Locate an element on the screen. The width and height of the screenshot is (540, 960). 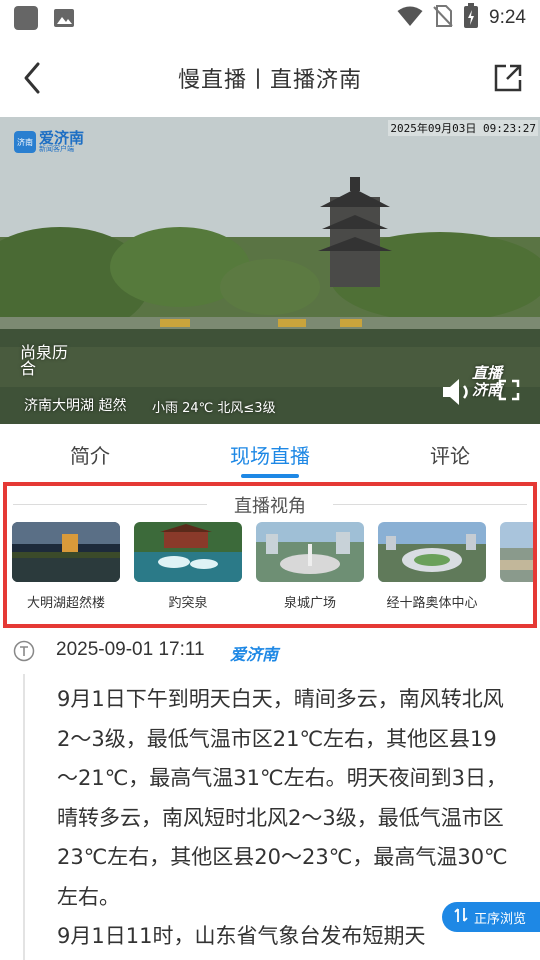
post-timestamp: 2025-09-01 17:11 is located at coordinates (130, 649).